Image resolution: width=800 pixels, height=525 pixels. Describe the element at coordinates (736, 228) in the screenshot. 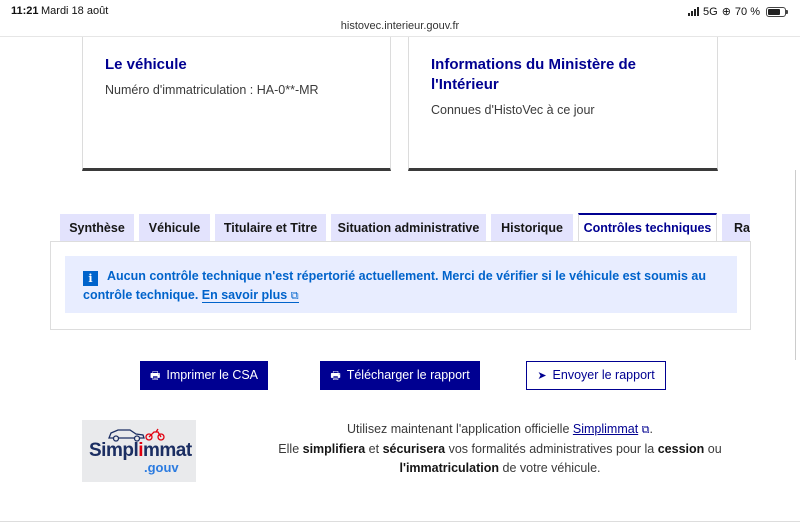

I see `tab-rapport: Rapport` at that location.